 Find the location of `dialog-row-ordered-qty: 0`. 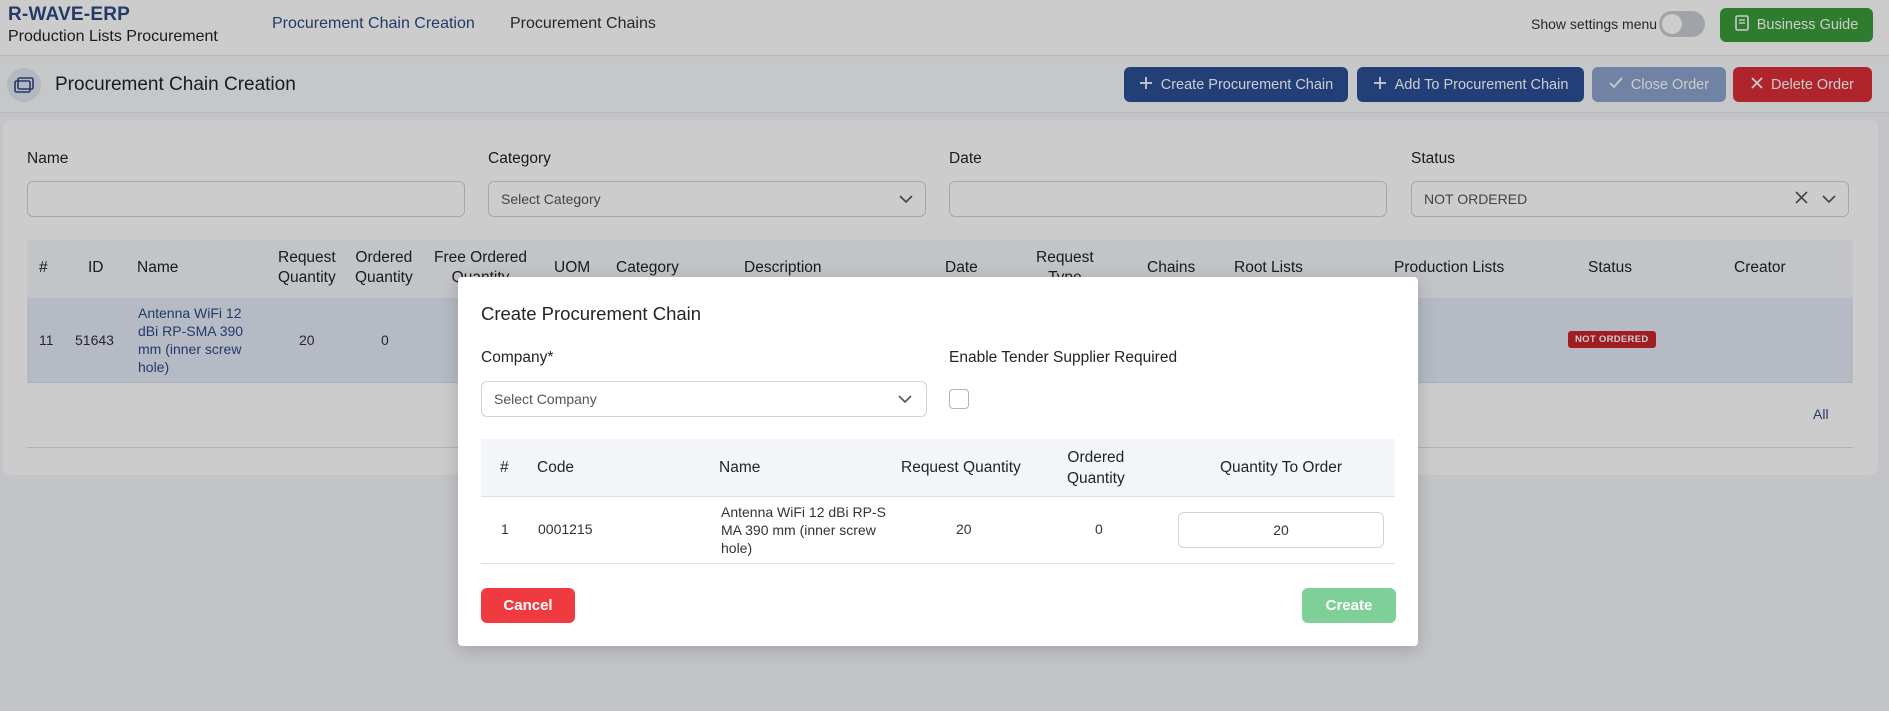

dialog-row-ordered-qty: 0 is located at coordinates (1099, 529).